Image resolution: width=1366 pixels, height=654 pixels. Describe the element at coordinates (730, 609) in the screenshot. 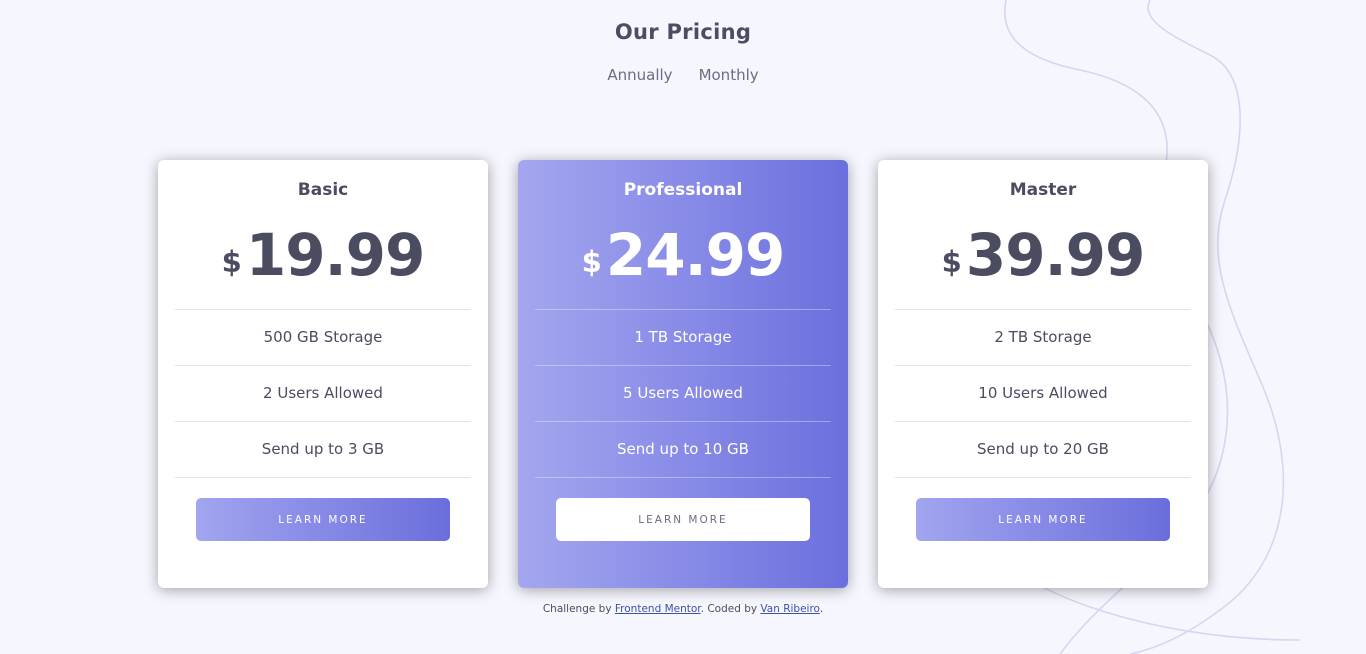

I see `footer-middle: . Coded by` at that location.